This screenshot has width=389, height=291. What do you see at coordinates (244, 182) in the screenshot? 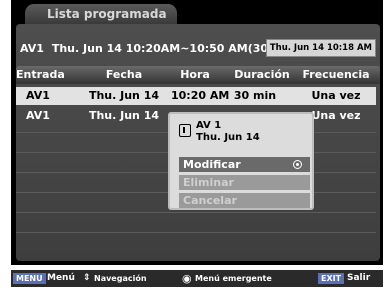
I see `delete-option: Eliminar` at bounding box center [244, 182].